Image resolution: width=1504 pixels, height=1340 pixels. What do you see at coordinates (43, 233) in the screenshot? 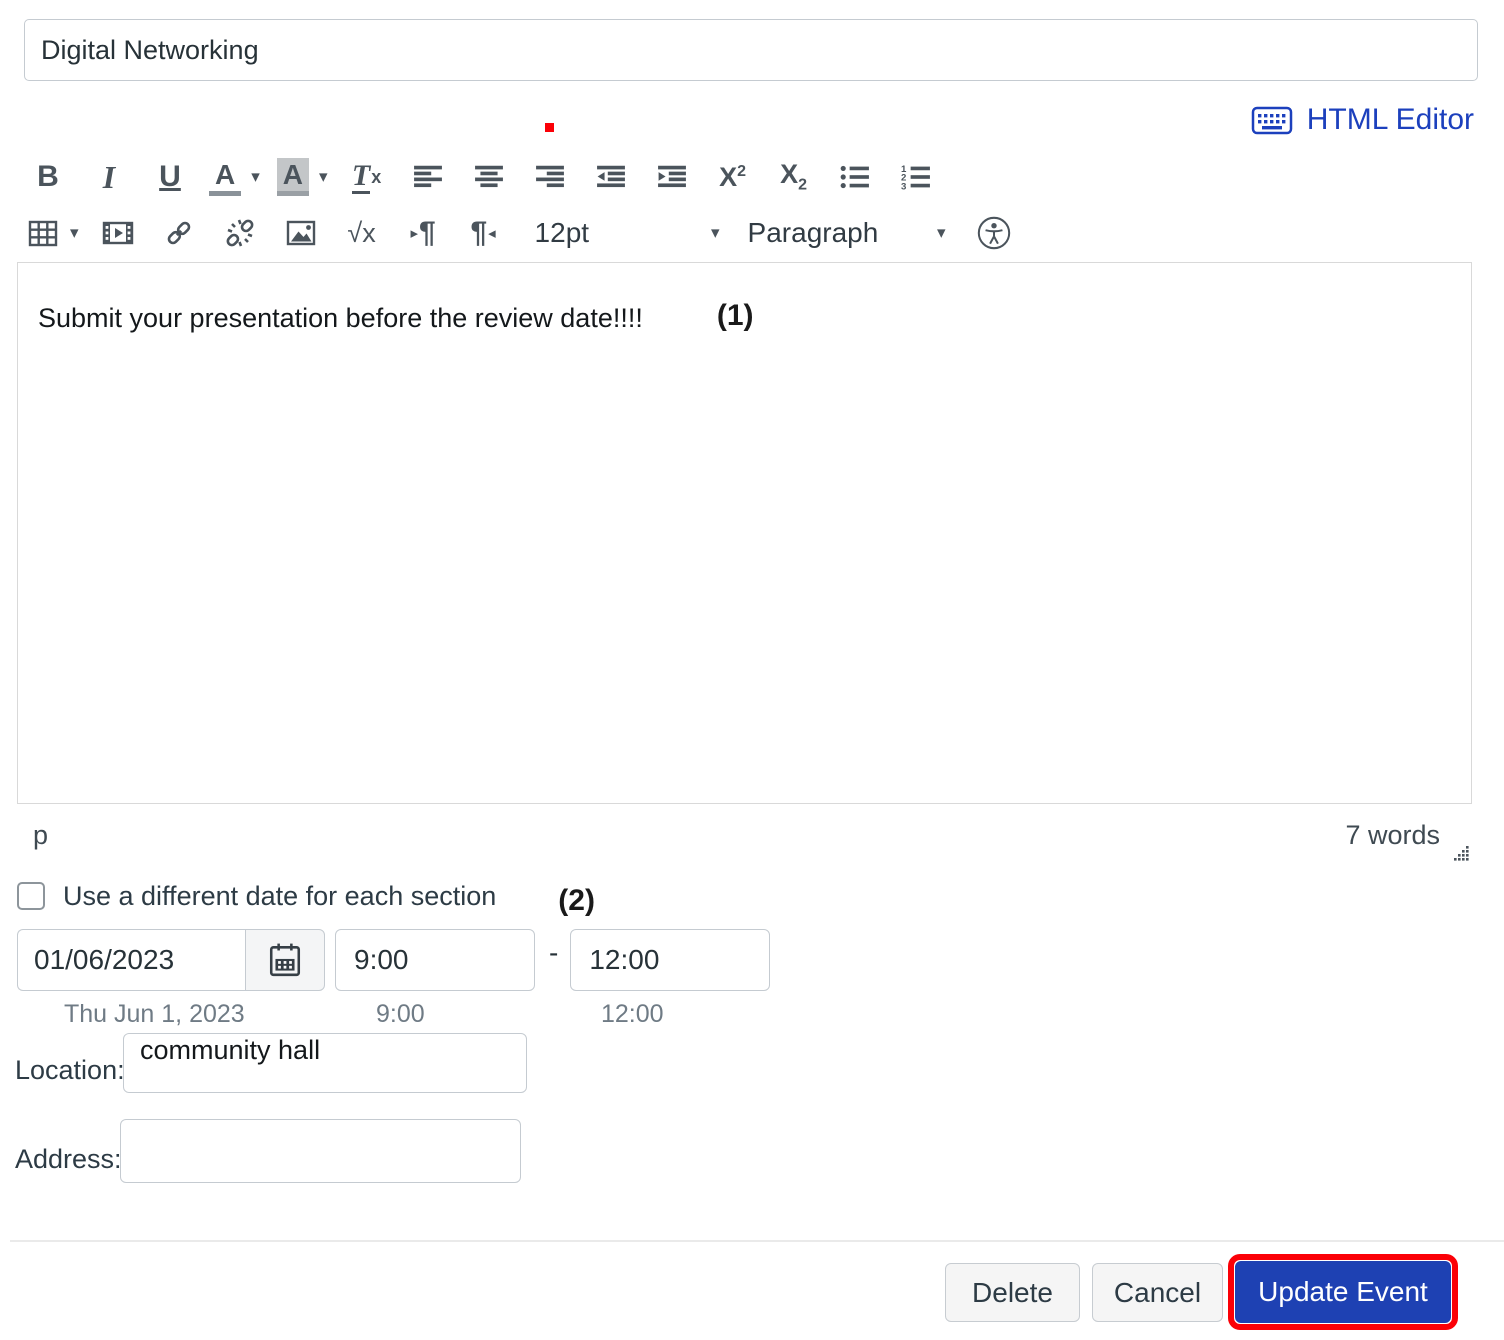
I see `table-icon` at bounding box center [43, 233].